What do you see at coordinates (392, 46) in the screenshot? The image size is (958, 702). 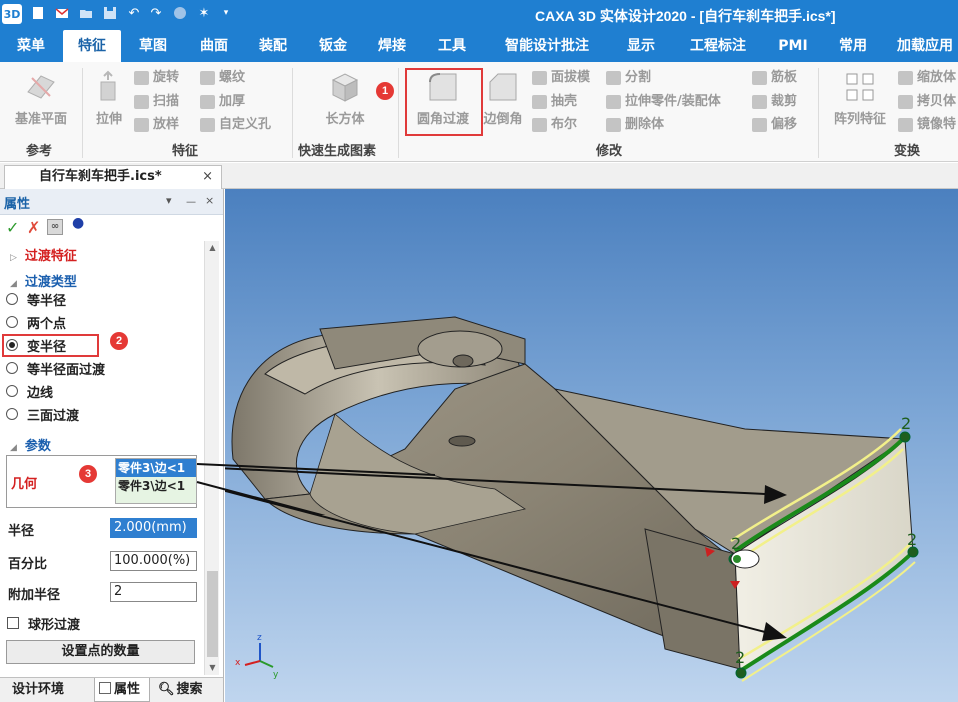 I see `tab-weld: 焊接` at bounding box center [392, 46].